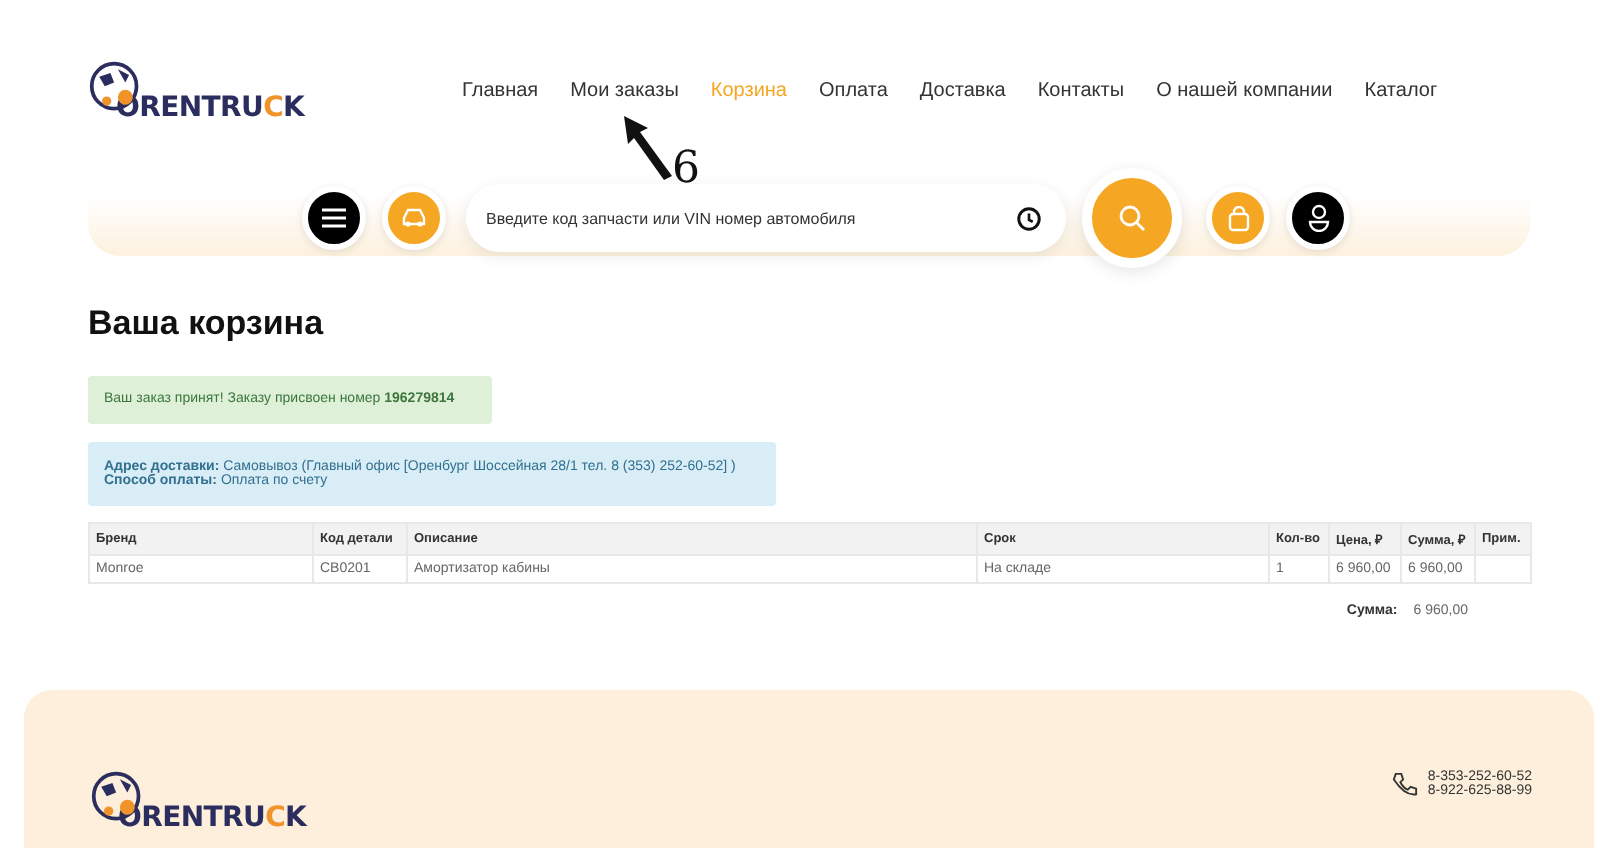 The height and width of the screenshot is (848, 1600). Describe the element at coordinates (624, 90) in the screenshot. I see `nav-link: Мои заказы` at that location.